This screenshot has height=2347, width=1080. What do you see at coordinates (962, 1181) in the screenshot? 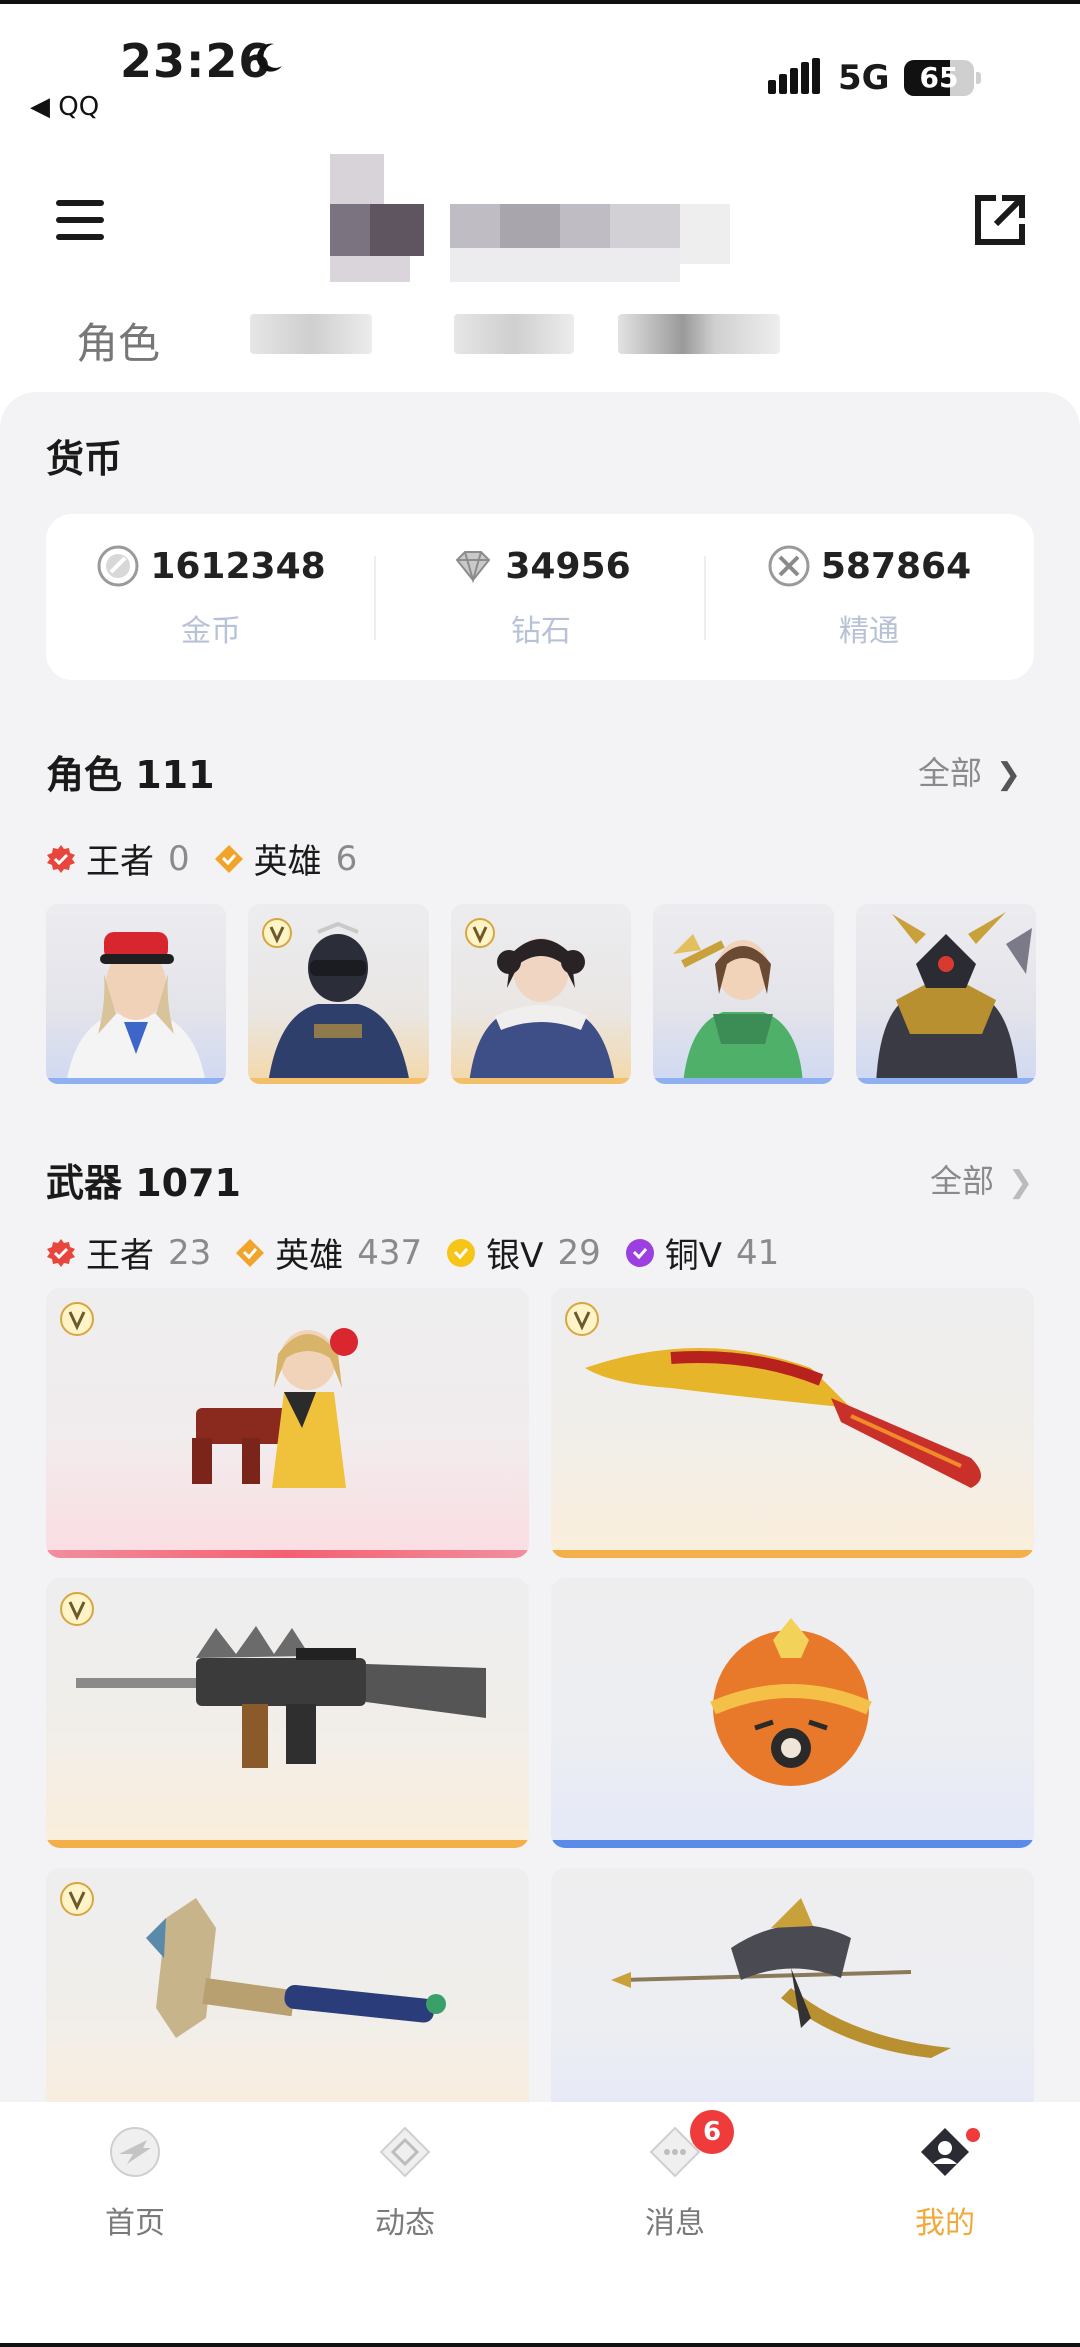
I see `weapons-view-all-label: 全部` at bounding box center [962, 1181].